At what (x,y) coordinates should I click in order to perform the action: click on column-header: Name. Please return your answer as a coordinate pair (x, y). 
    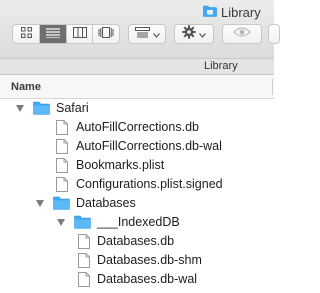
    Looking at the image, I should click on (137, 87).